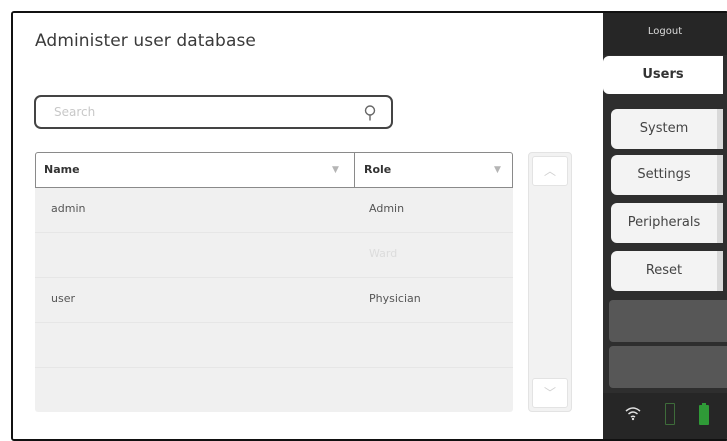 This screenshot has height=441, width=727. I want to click on tab-reset: Reset, so click(667, 271).